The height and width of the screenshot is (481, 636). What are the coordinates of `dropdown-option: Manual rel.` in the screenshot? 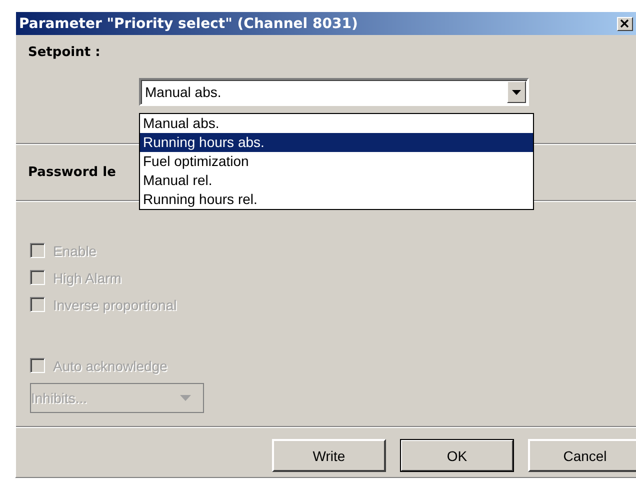 It's located at (336, 180).